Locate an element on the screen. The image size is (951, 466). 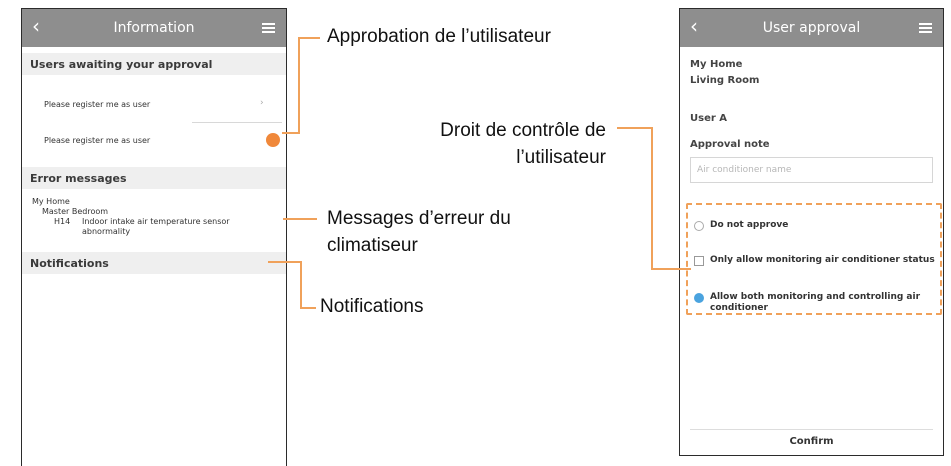
screen-title: User approval is located at coordinates (811, 28).